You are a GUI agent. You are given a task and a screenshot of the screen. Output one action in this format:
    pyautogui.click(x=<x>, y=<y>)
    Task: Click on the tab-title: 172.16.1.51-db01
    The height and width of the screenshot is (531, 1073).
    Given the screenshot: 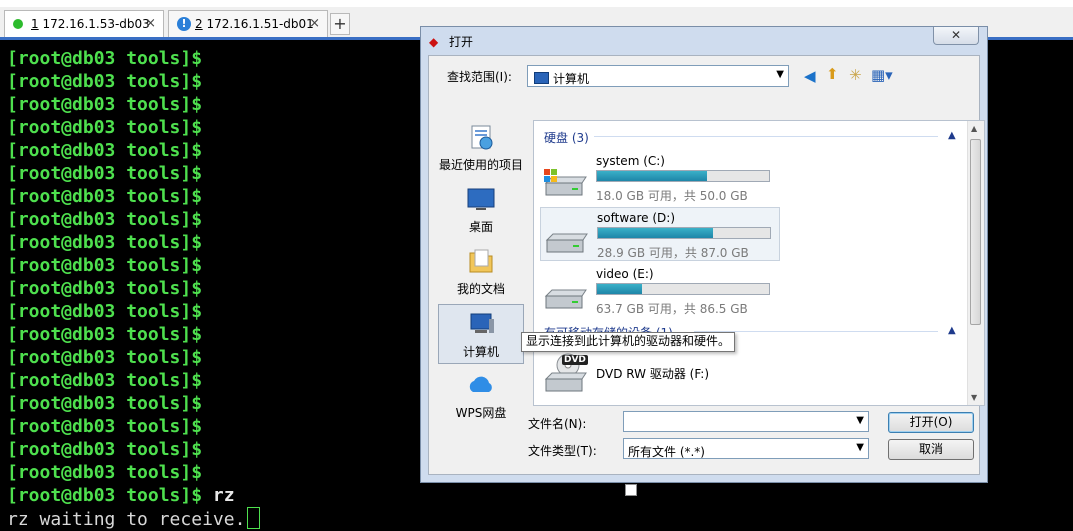 What is the action you would take?
    pyautogui.click(x=258, y=24)
    